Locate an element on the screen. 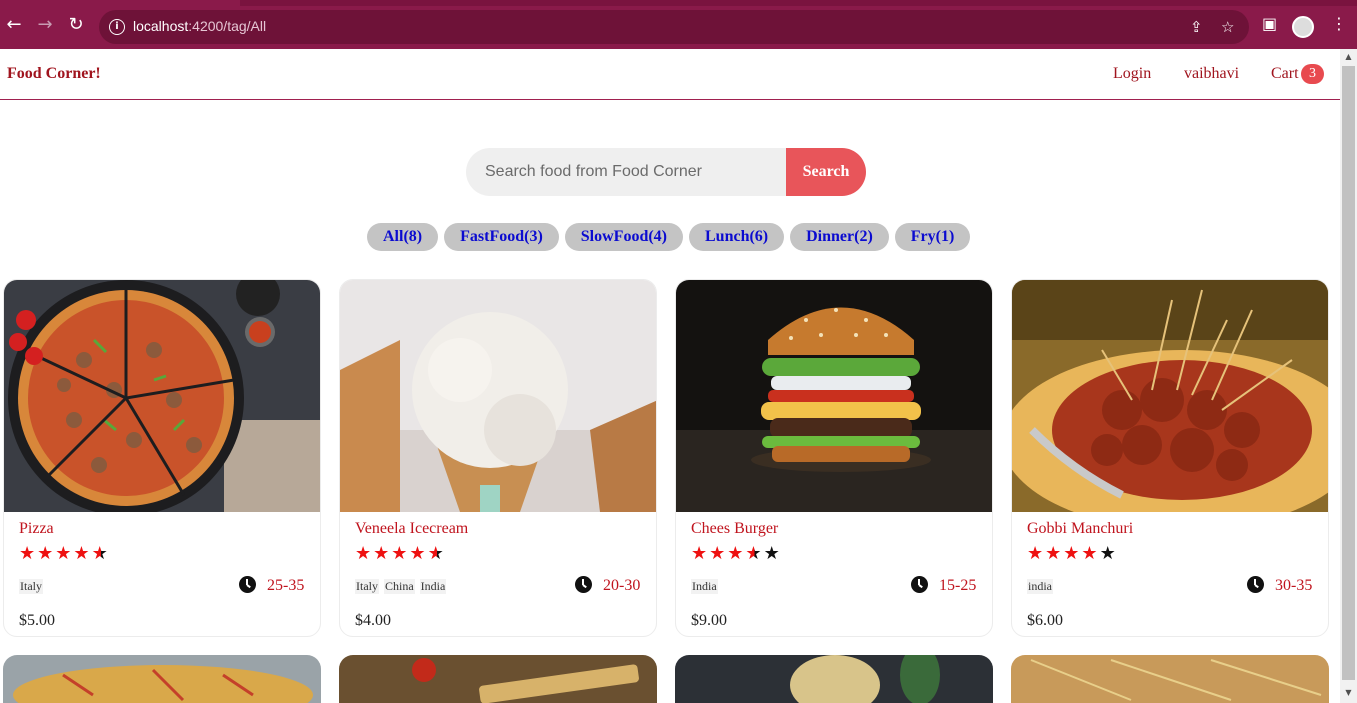 This screenshot has width=1357, height=703. origin-list: india is located at coordinates (1040, 586).